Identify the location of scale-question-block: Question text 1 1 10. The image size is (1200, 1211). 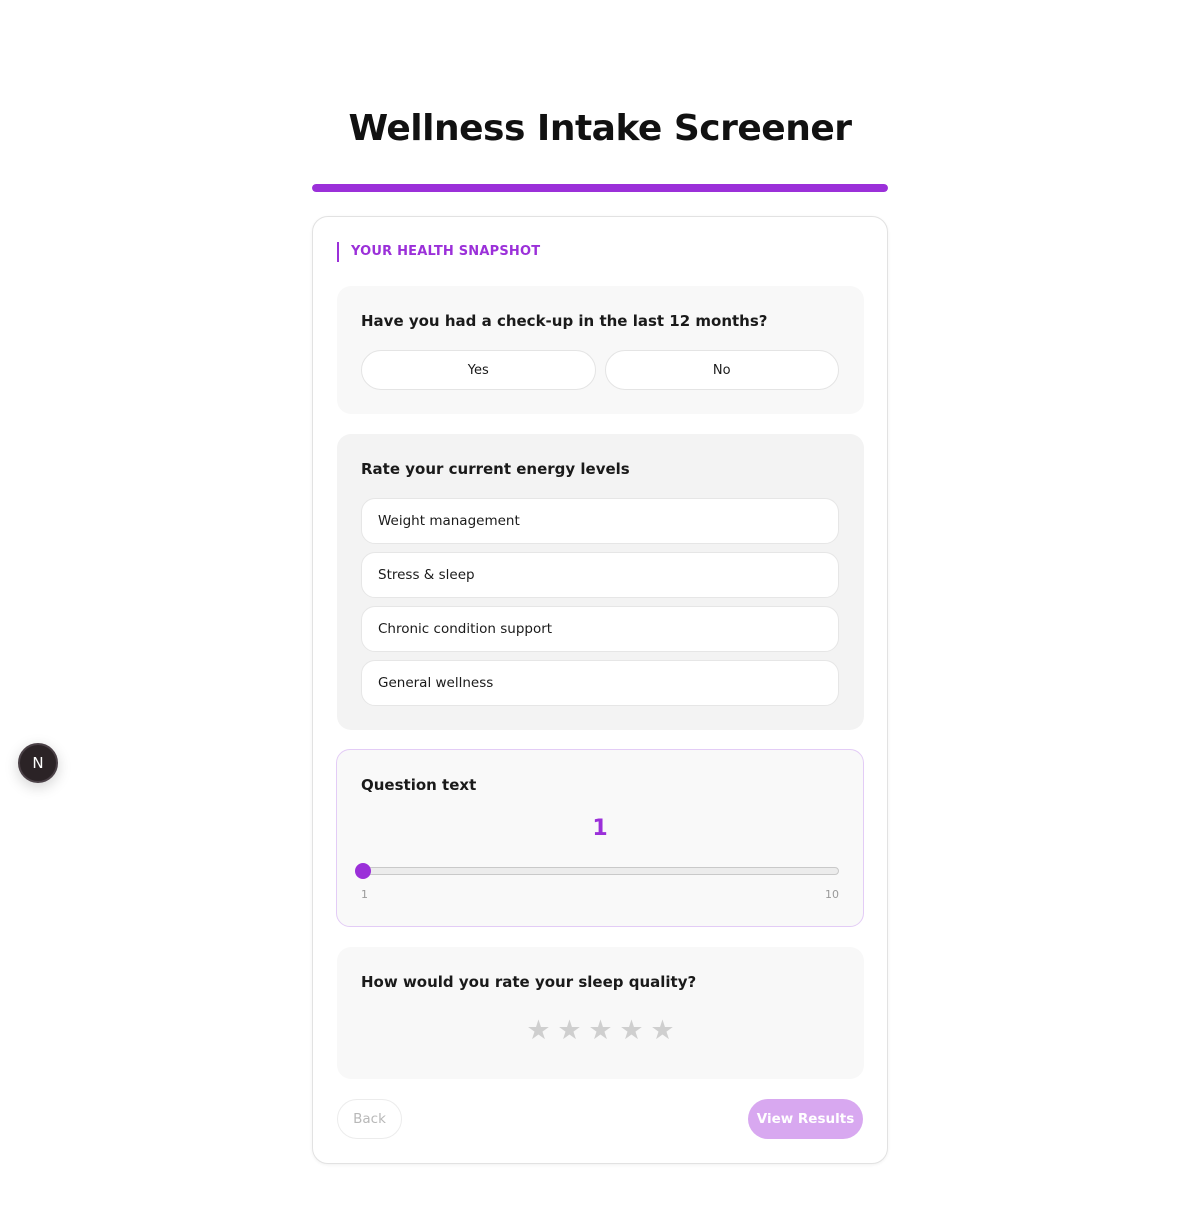
(600, 838).